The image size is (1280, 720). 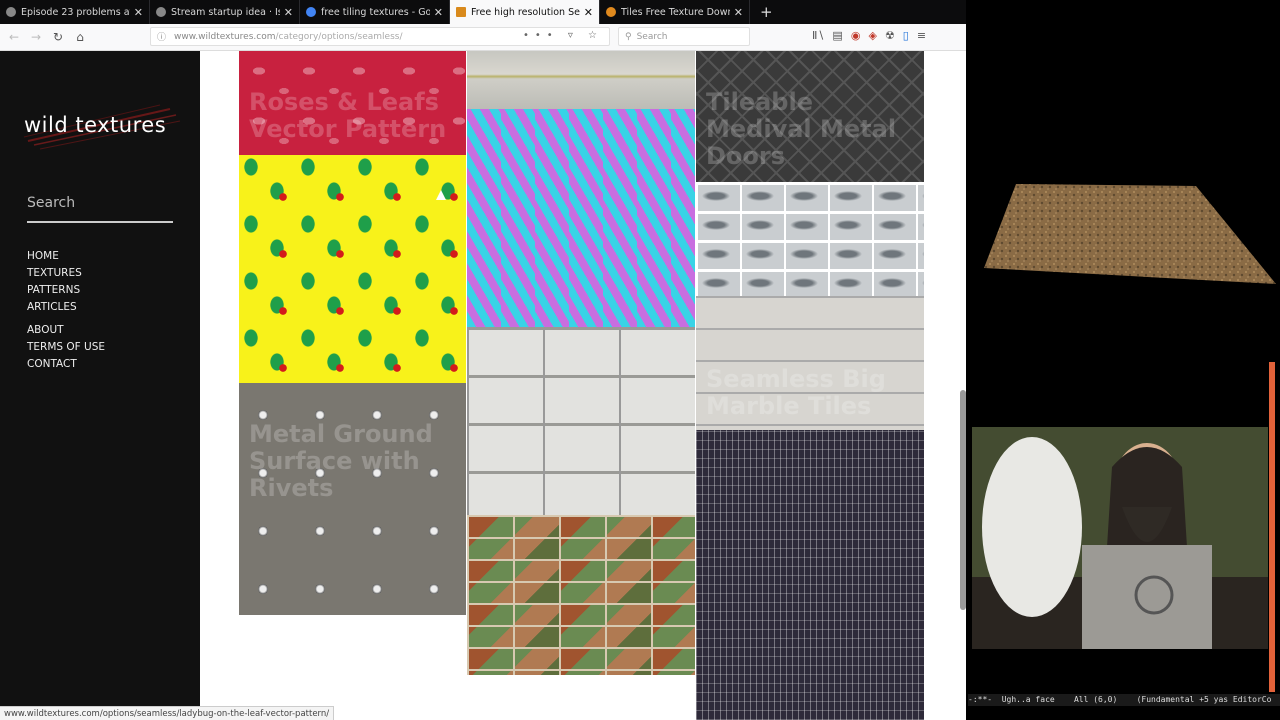 What do you see at coordinates (581, 595) in the screenshot?
I see `texture-tile-colored-bricks` at bounding box center [581, 595].